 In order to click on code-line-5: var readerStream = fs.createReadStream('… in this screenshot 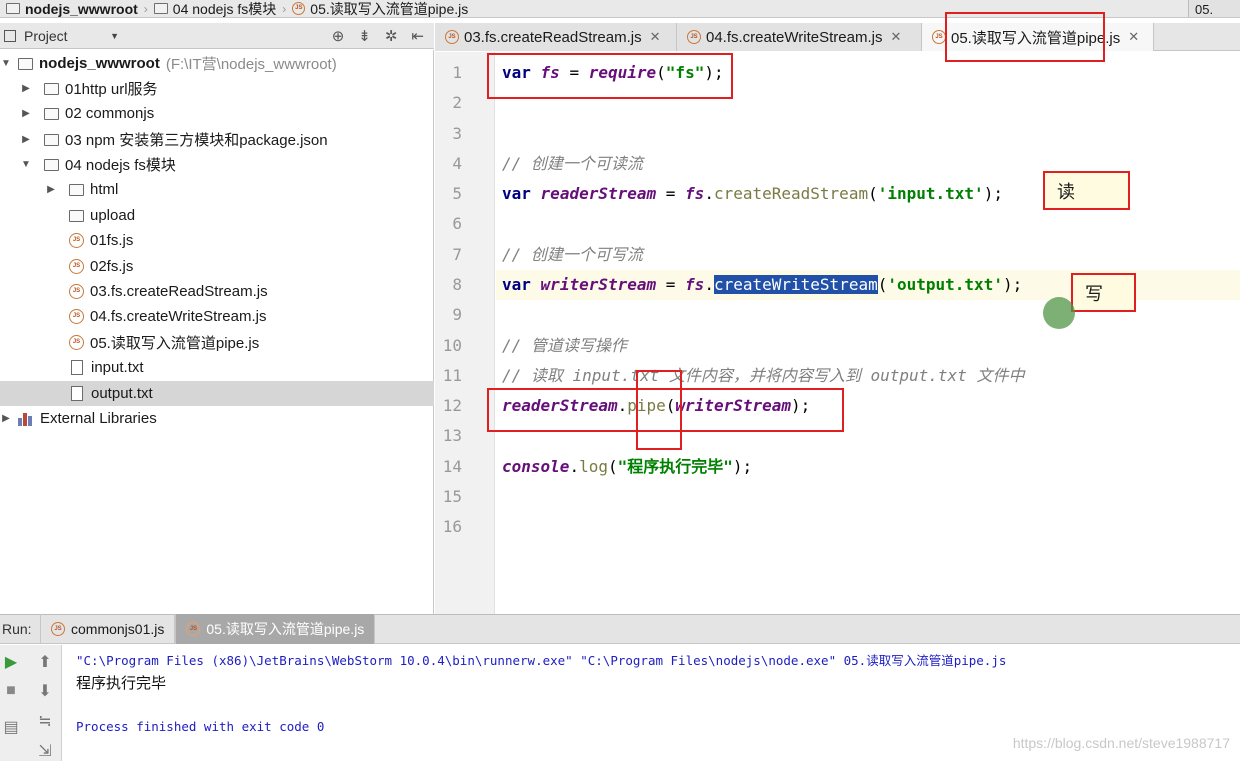, I will do `click(752, 194)`.